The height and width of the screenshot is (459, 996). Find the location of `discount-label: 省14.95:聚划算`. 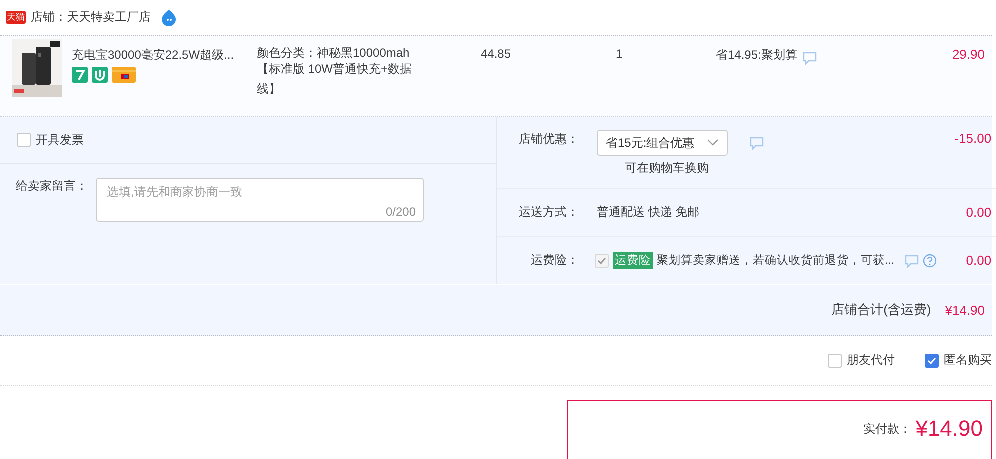

discount-label: 省14.95:聚划算 is located at coordinates (757, 55).